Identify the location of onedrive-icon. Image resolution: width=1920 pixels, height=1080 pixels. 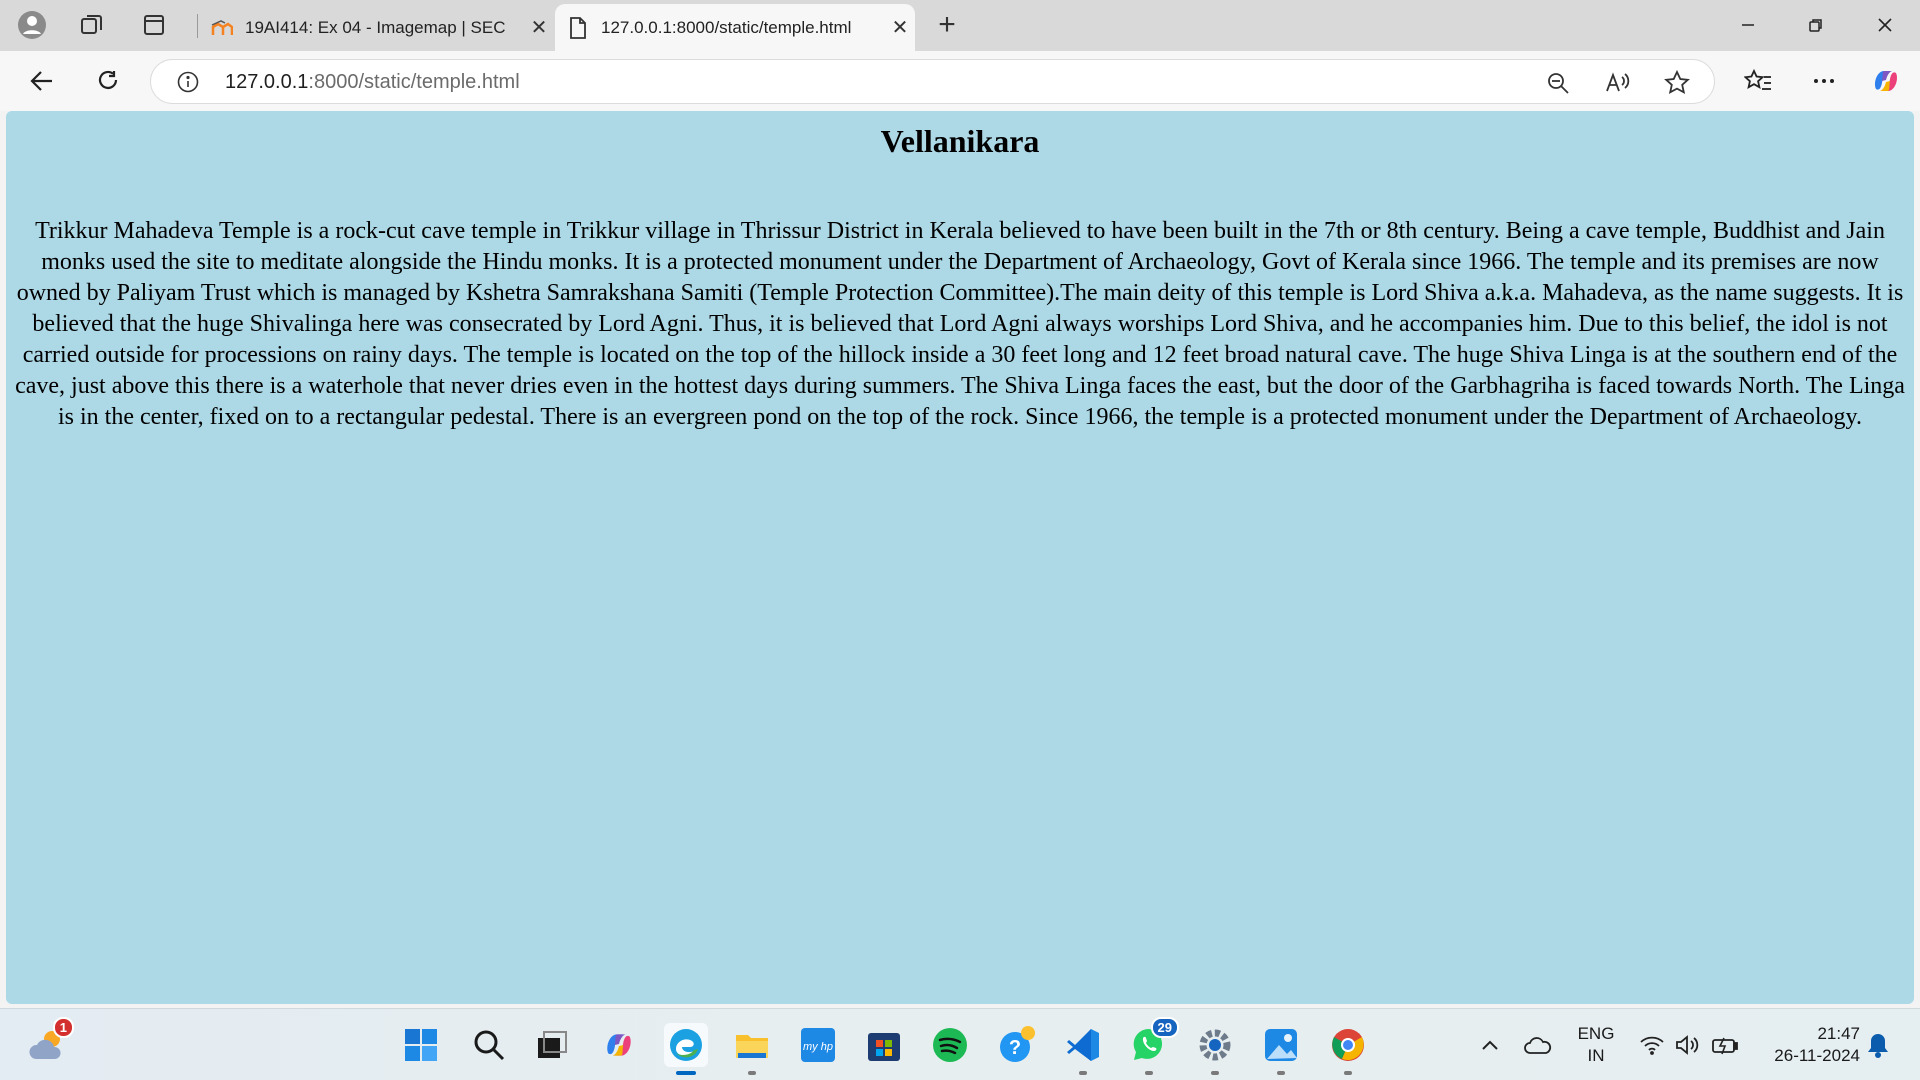
(1538, 1045).